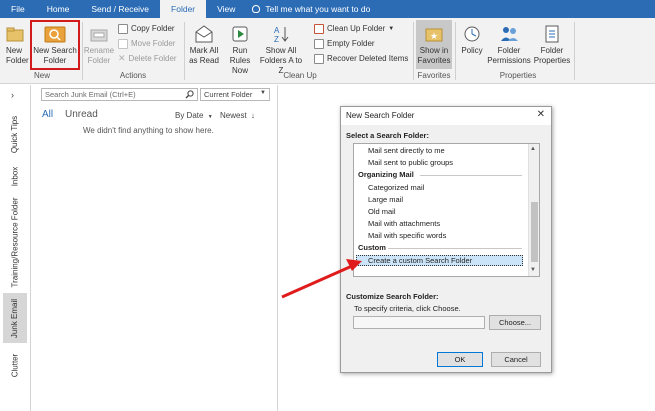  What do you see at coordinates (509, 55) in the screenshot?
I see `folder-permissions-label: Folder Permissions` at bounding box center [509, 55].